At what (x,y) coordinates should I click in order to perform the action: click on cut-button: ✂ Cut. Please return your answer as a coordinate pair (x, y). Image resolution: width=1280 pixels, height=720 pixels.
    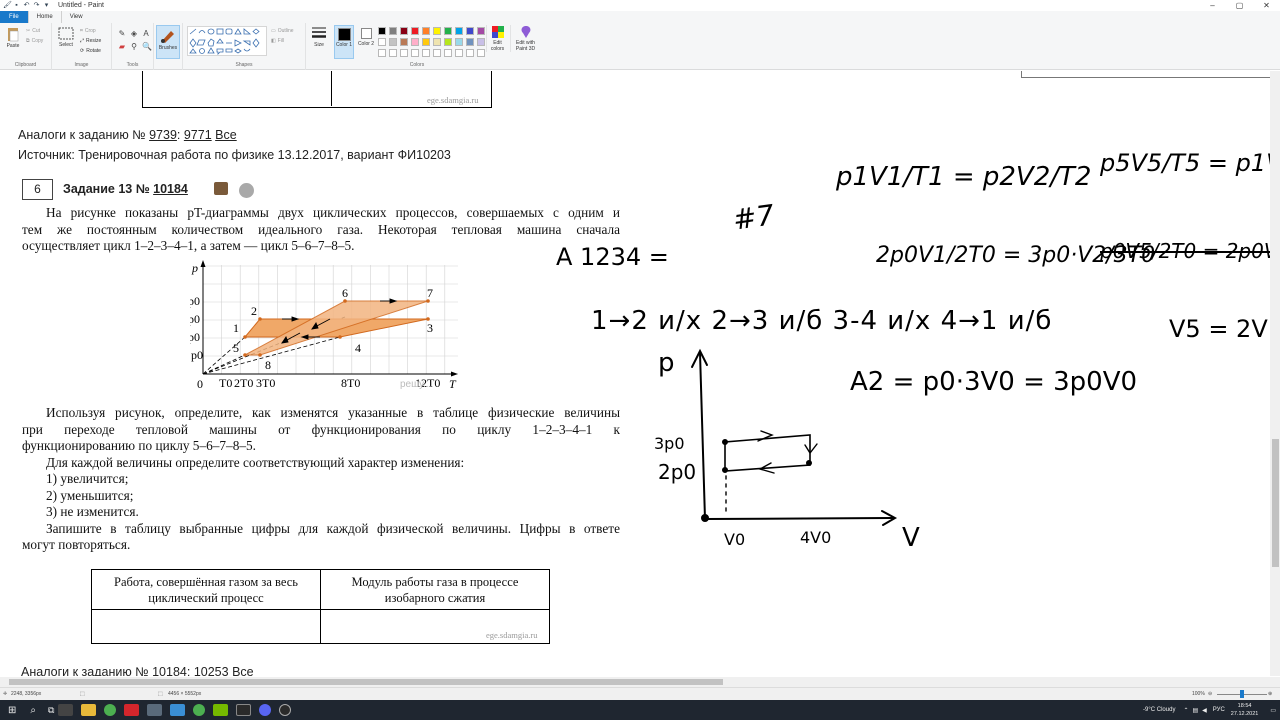
    Looking at the image, I should click on (33, 31).